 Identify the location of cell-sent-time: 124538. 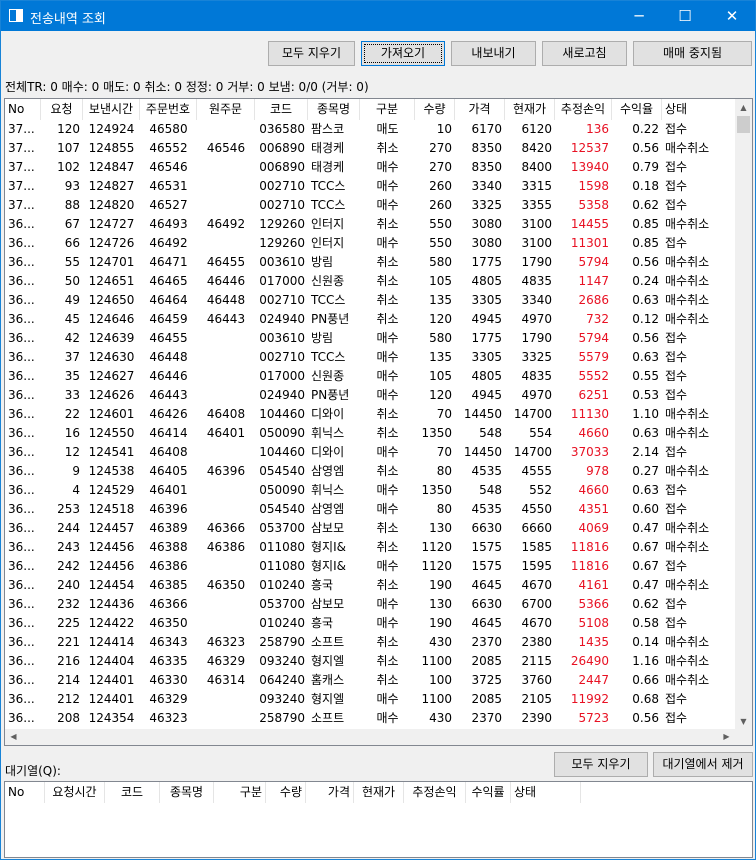
(111, 471).